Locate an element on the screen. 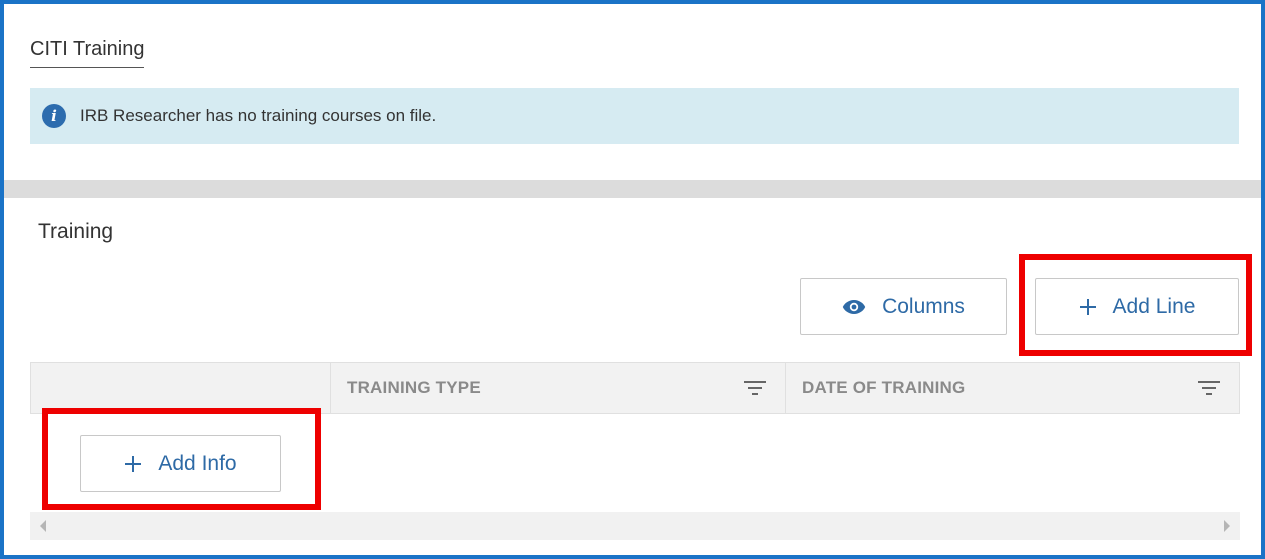  training-table-header: TRAINING TYPE DATE OF TRAINING is located at coordinates (635, 388).